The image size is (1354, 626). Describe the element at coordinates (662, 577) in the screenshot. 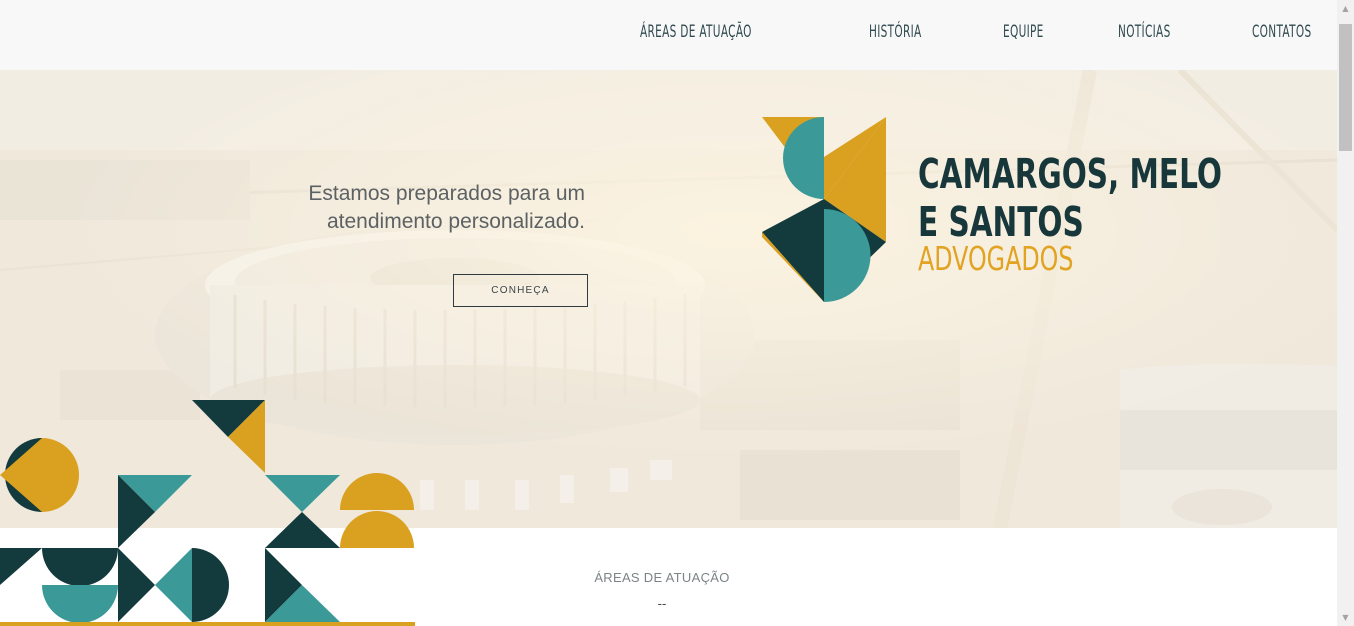

I see `section-title-areas: ÁREAS DE ATUAÇÃO` at that location.